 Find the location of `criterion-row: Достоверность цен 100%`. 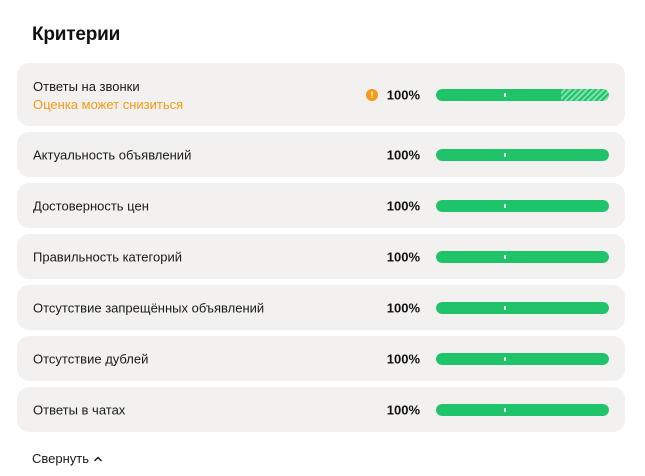

criterion-row: Достоверность цен 100% is located at coordinates (321, 205).